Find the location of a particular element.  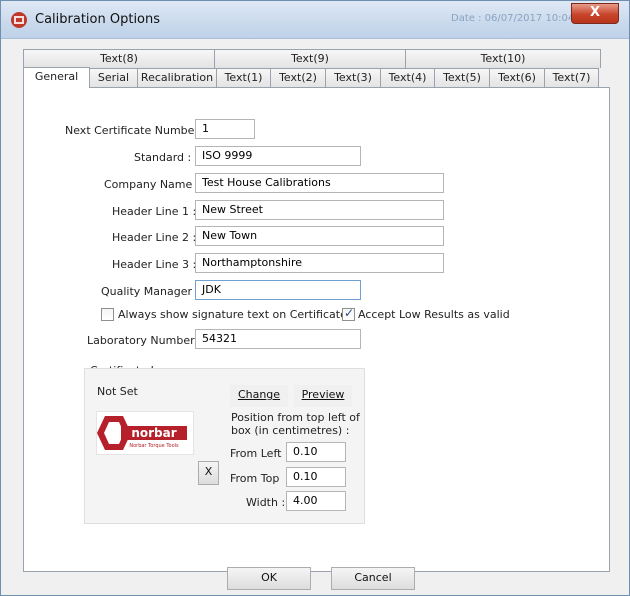

norbar-logo: norbar Norbar Torque Tools is located at coordinates (142, 433).